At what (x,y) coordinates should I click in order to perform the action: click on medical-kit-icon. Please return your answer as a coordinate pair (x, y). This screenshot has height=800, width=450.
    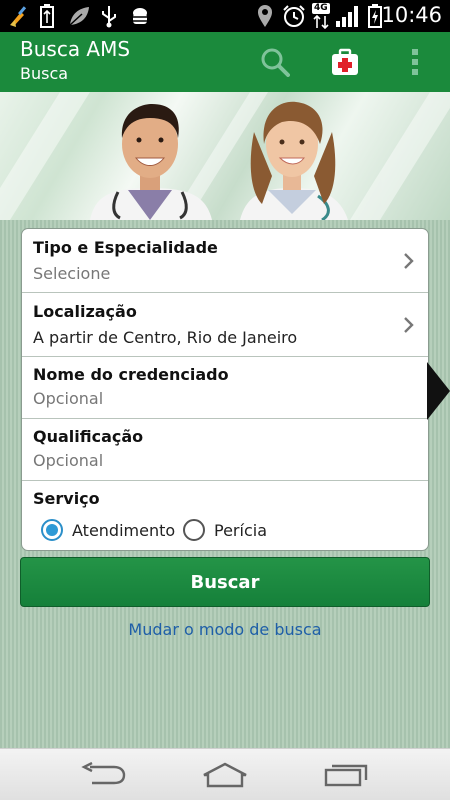
    Looking at the image, I should click on (345, 62).